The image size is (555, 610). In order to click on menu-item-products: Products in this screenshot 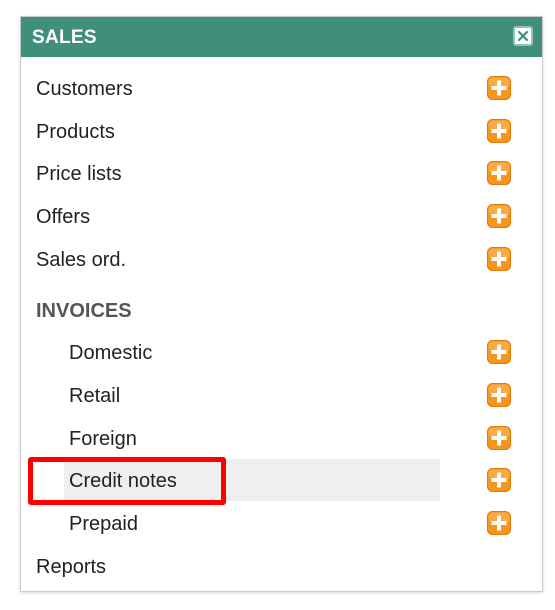, I will do `click(281, 132)`.